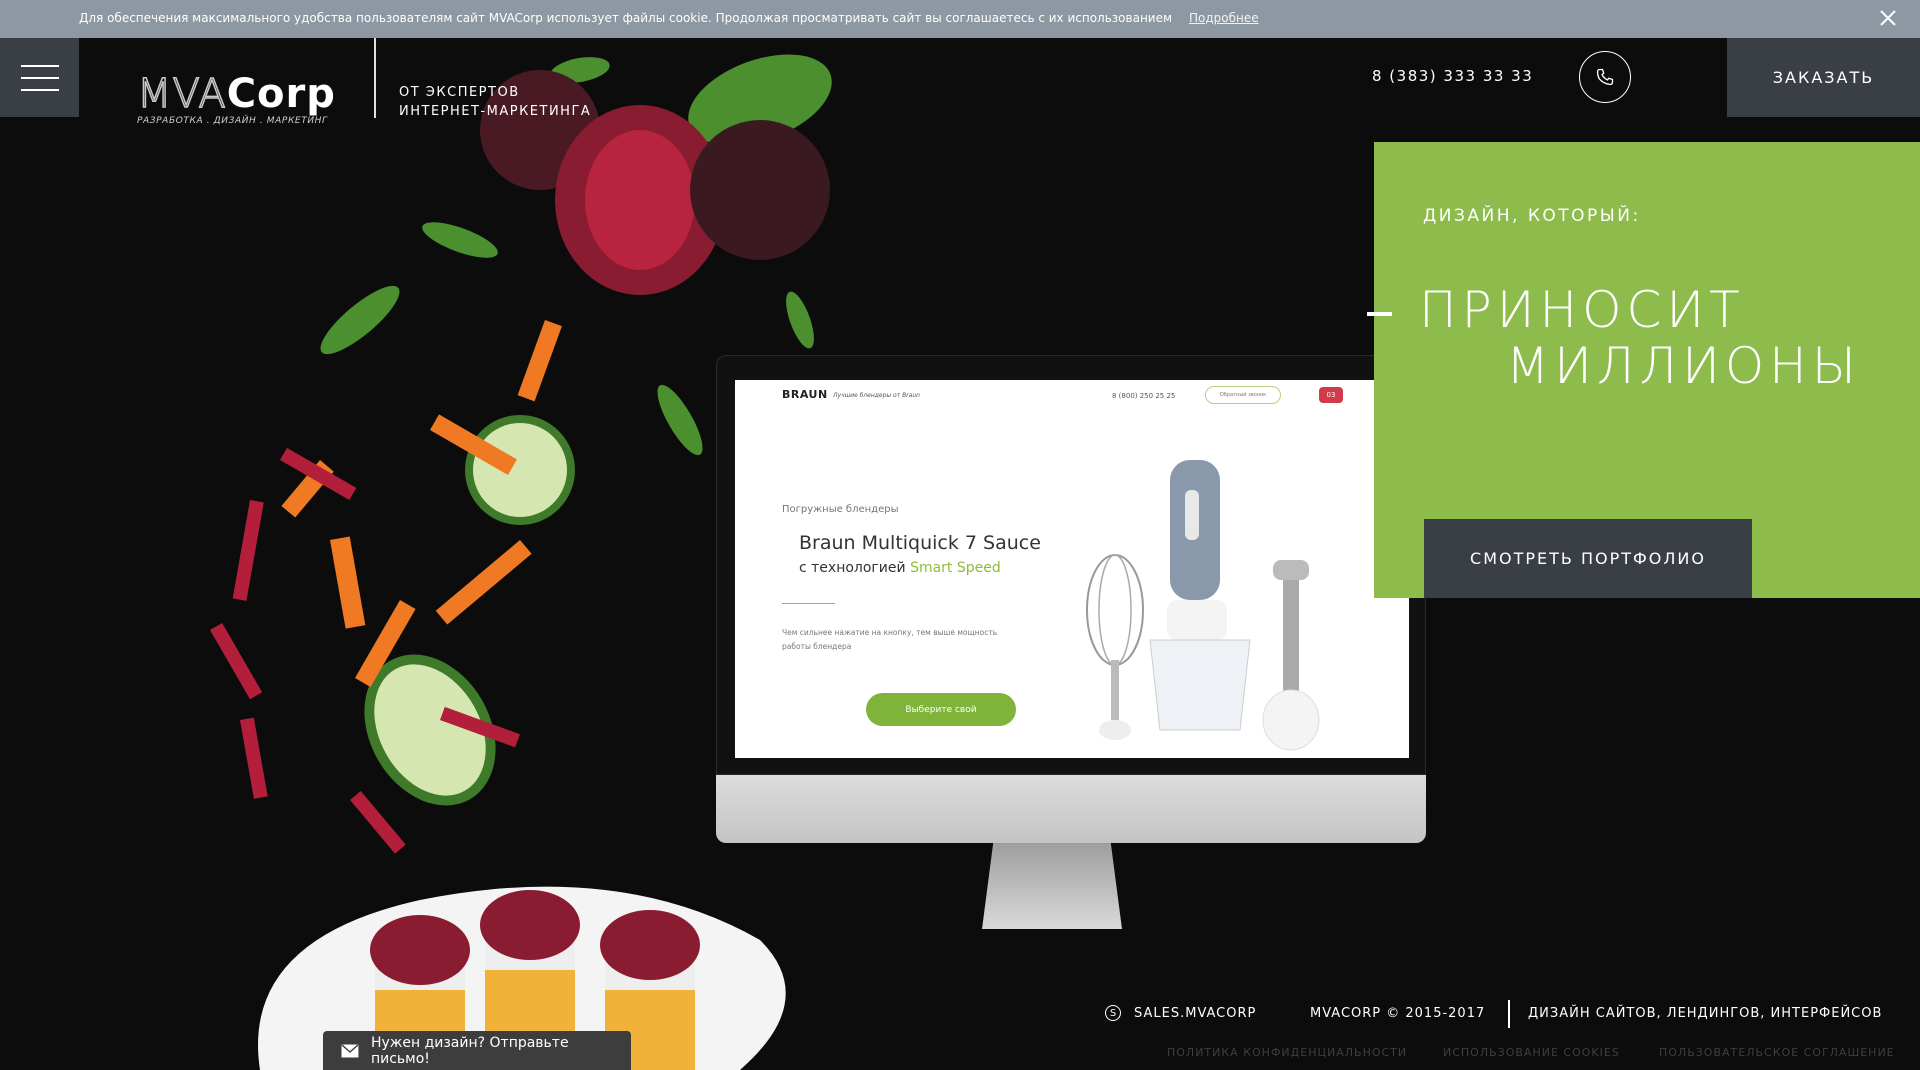  What do you see at coordinates (1243, 395) in the screenshot?
I see `mini-call-button: Обратный звонок` at bounding box center [1243, 395].